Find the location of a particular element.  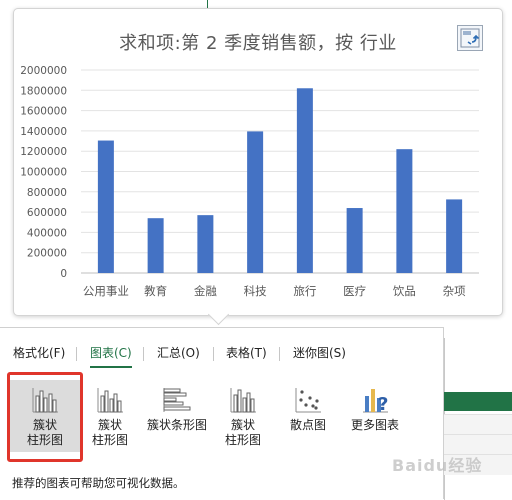

tab-totals: 汇总(O) is located at coordinates (178, 355).